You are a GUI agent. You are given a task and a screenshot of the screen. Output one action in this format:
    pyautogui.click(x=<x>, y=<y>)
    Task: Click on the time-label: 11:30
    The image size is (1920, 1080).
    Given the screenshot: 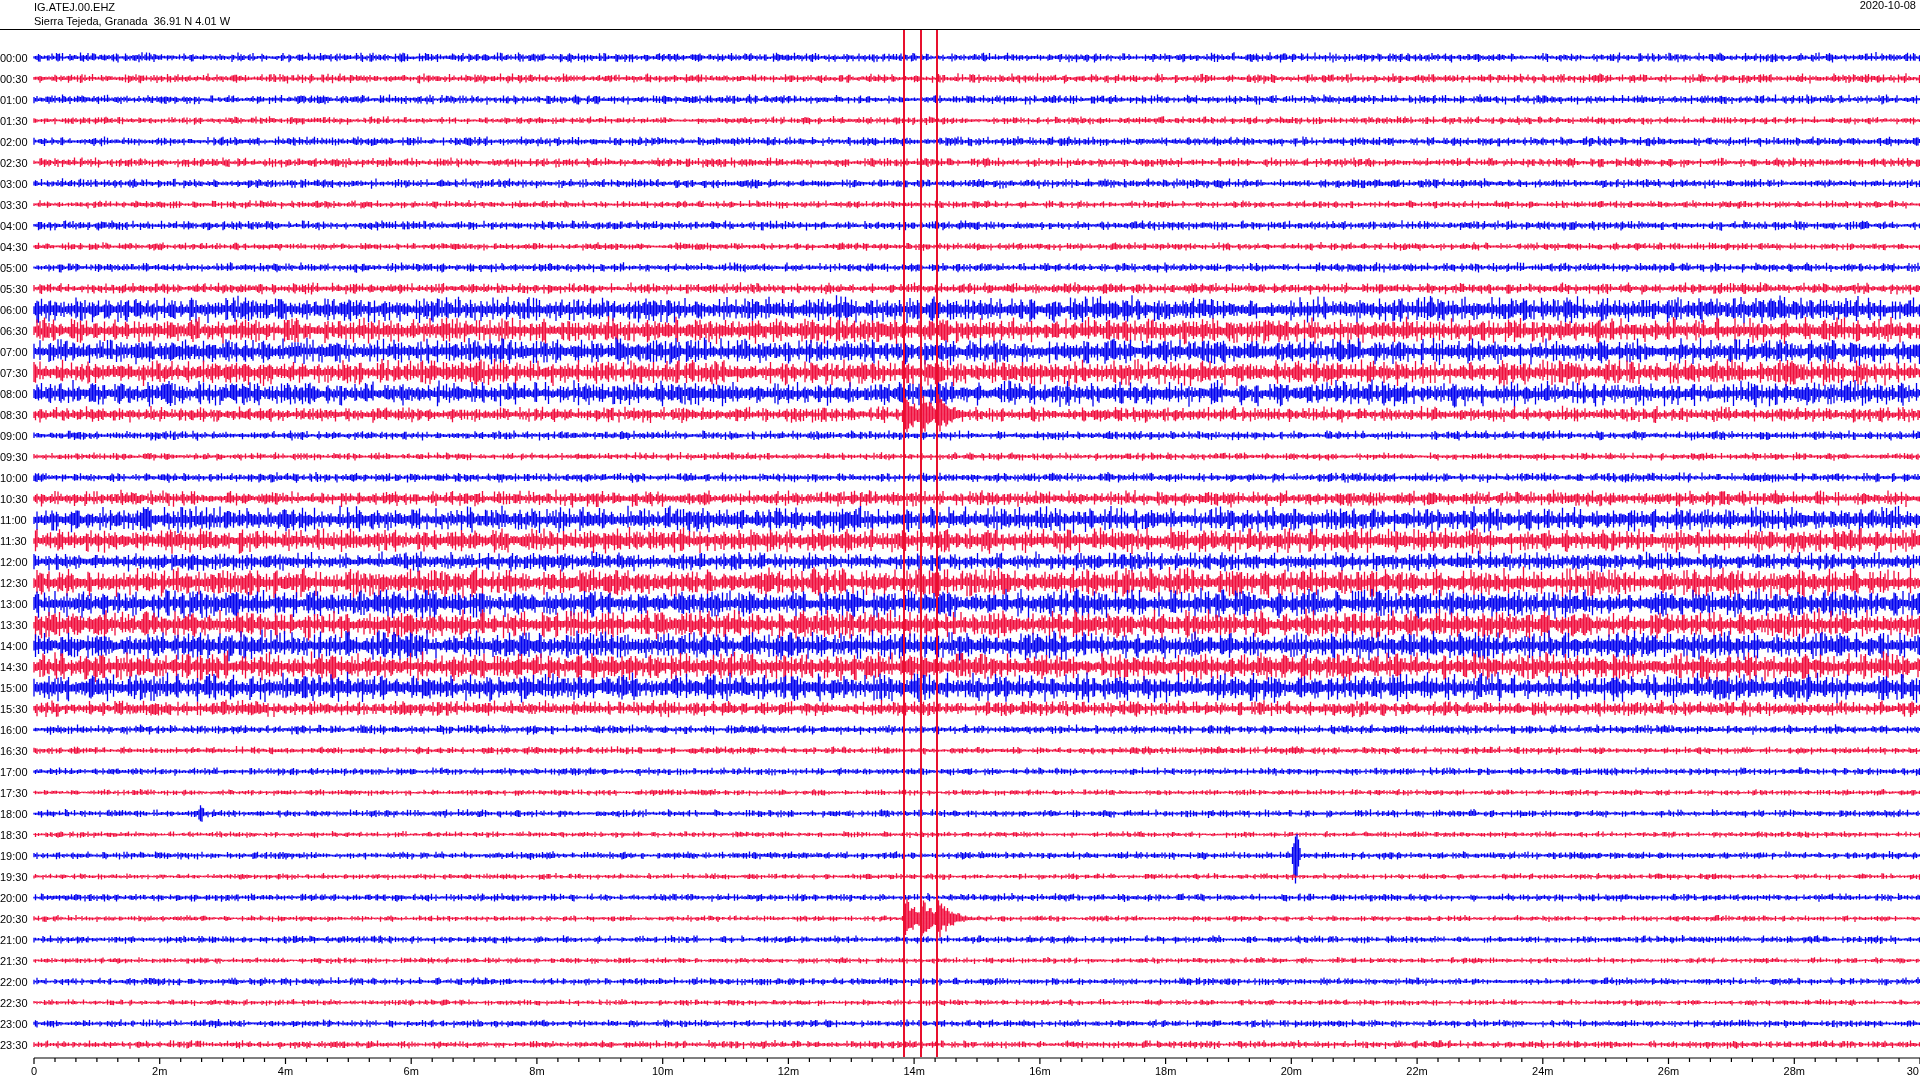 What is the action you would take?
    pyautogui.click(x=14, y=540)
    